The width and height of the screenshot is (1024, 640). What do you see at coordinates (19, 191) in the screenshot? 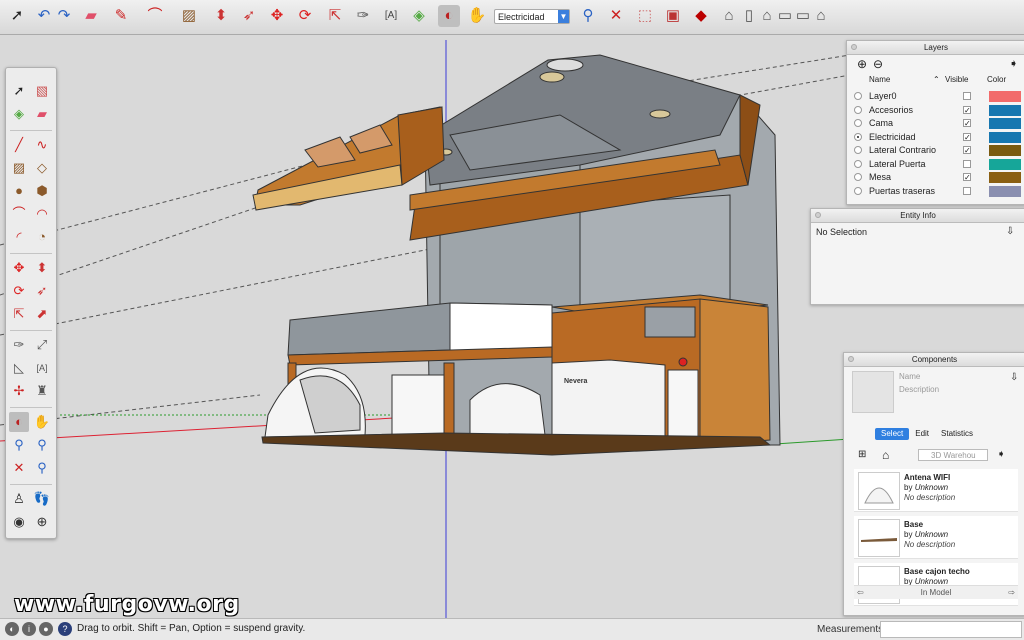
I see `circle-icon: ●` at bounding box center [19, 191].